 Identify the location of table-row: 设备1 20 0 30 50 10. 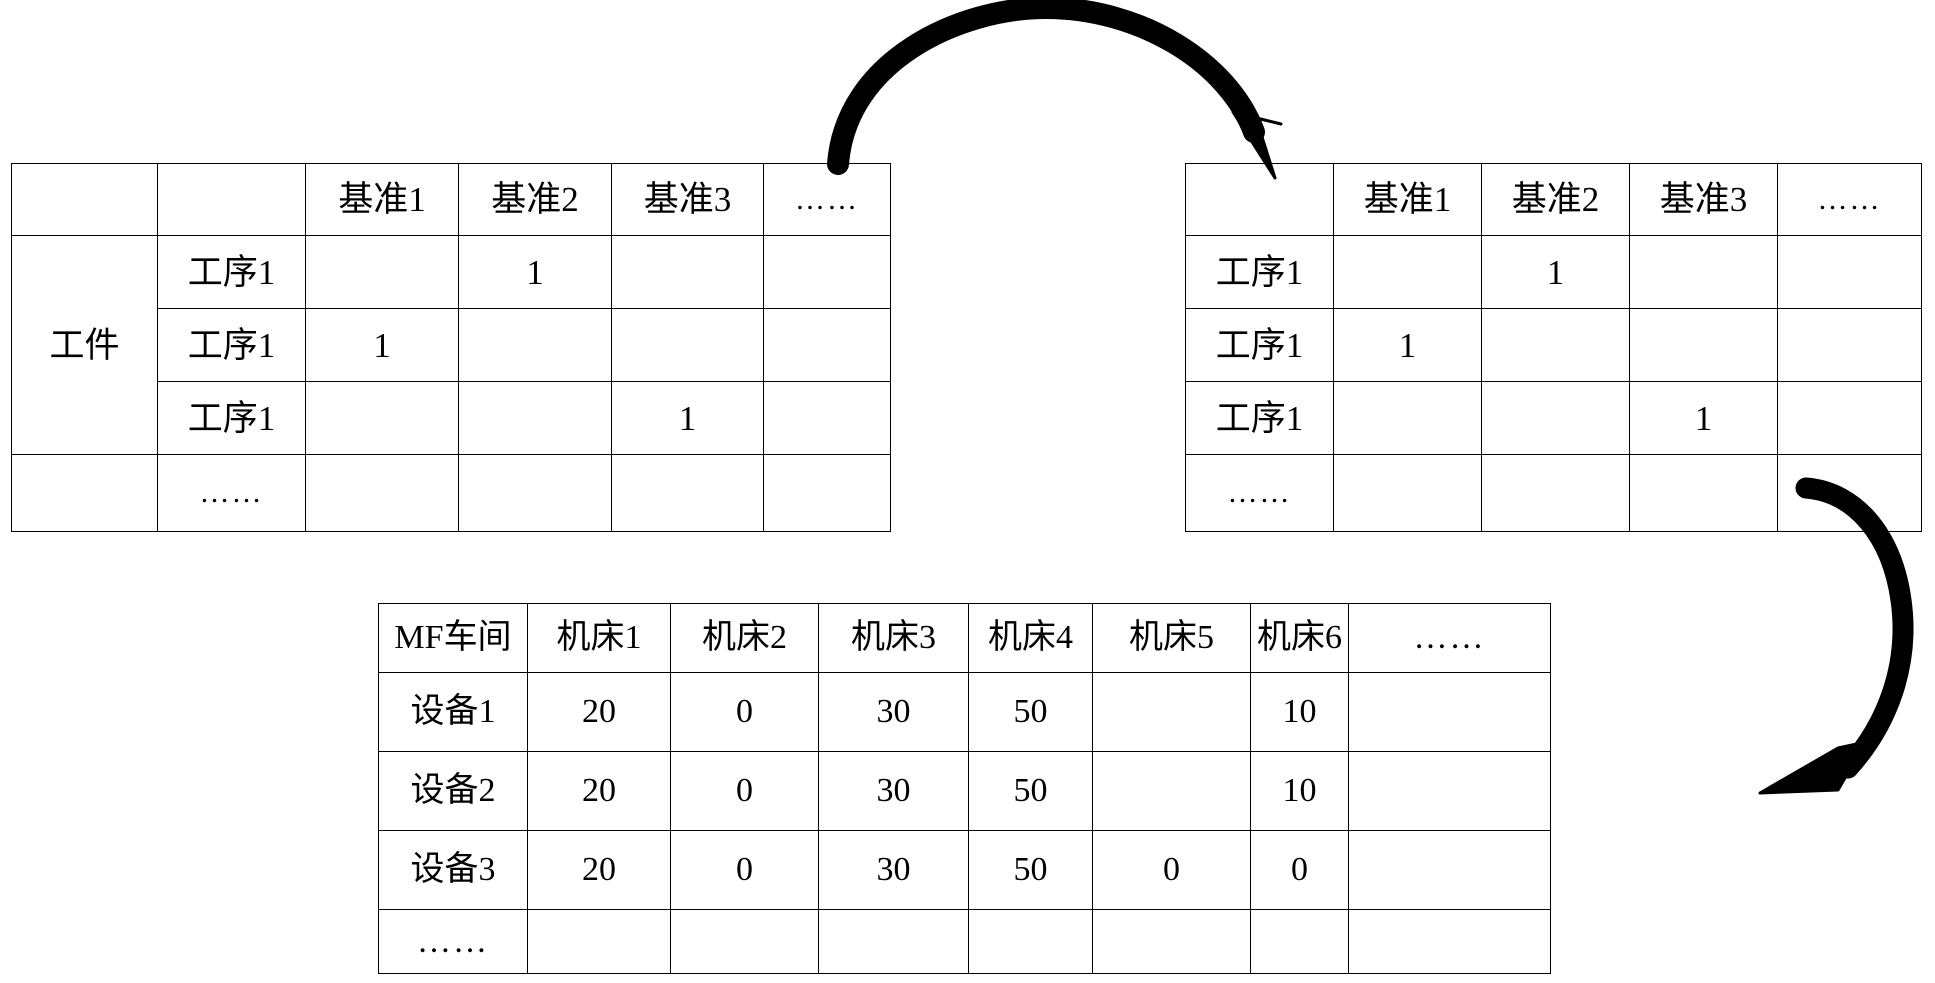
(964, 712).